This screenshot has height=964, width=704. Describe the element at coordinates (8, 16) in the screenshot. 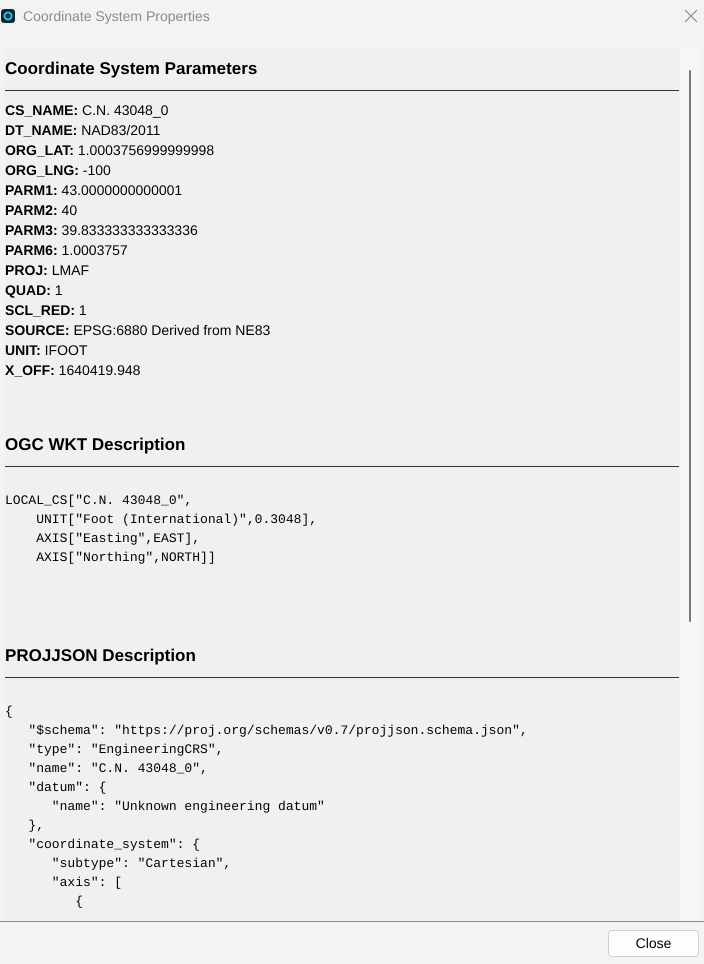

I see `app-icon` at that location.